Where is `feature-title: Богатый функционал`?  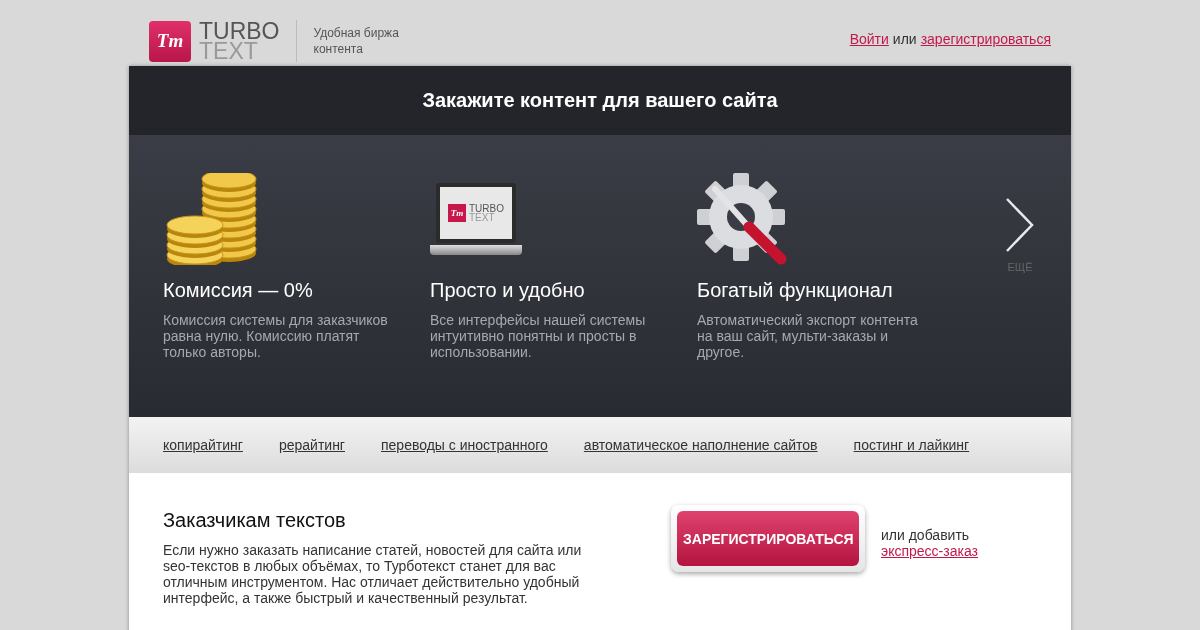 feature-title: Богатый функционал is located at coordinates (795, 290).